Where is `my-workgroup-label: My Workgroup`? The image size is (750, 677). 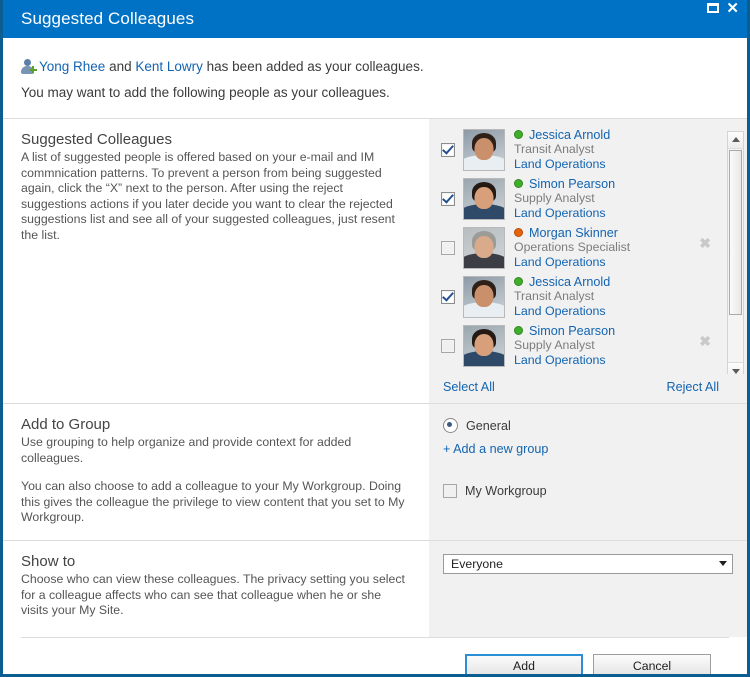
my-workgroup-label: My Workgroup is located at coordinates (506, 491).